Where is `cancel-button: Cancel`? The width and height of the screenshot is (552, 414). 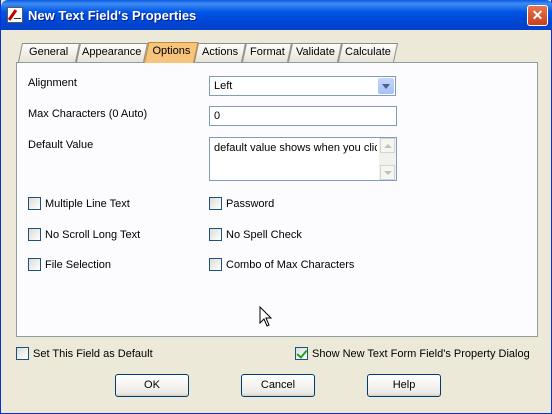 cancel-button: Cancel is located at coordinates (278, 385).